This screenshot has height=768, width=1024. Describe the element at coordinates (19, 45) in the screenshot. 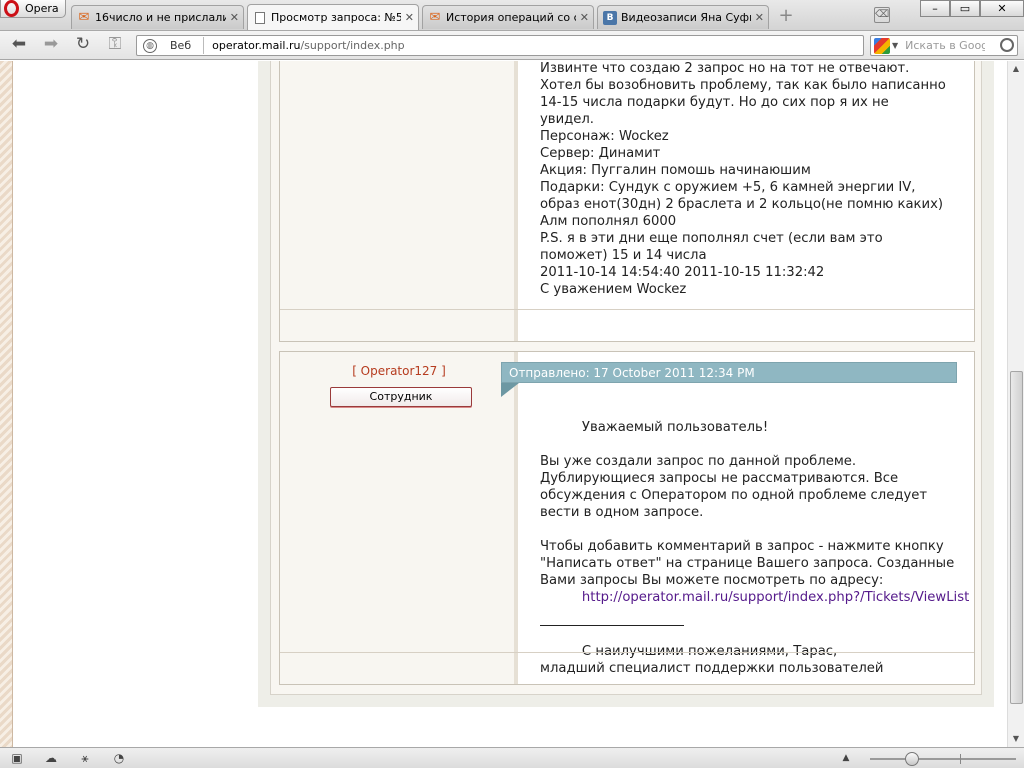

I see `back-button: ⬅` at that location.